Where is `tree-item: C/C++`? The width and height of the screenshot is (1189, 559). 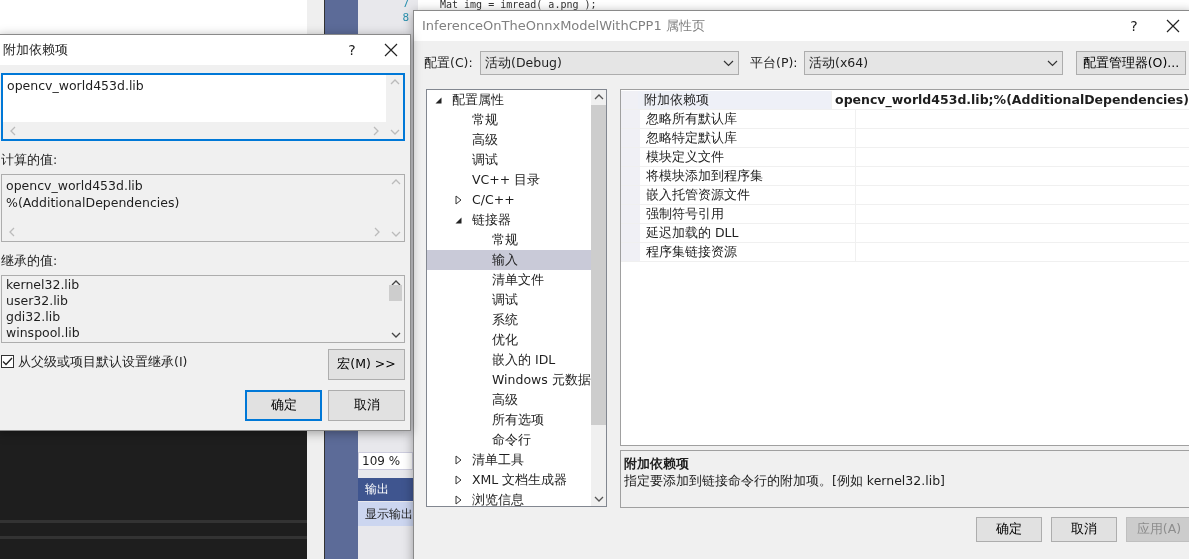
tree-item: C/C++ is located at coordinates (509, 200).